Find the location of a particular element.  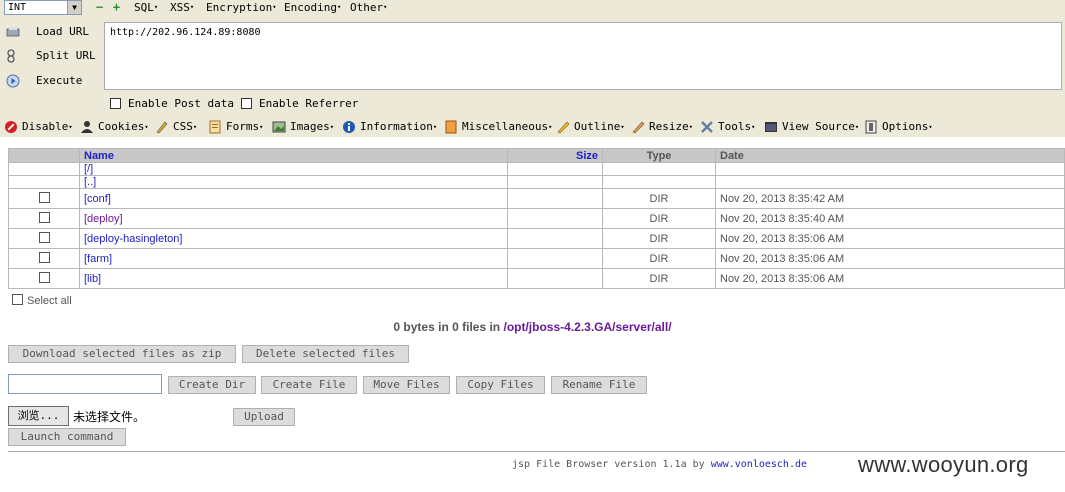

dir-link: [deploy] is located at coordinates (103, 219).